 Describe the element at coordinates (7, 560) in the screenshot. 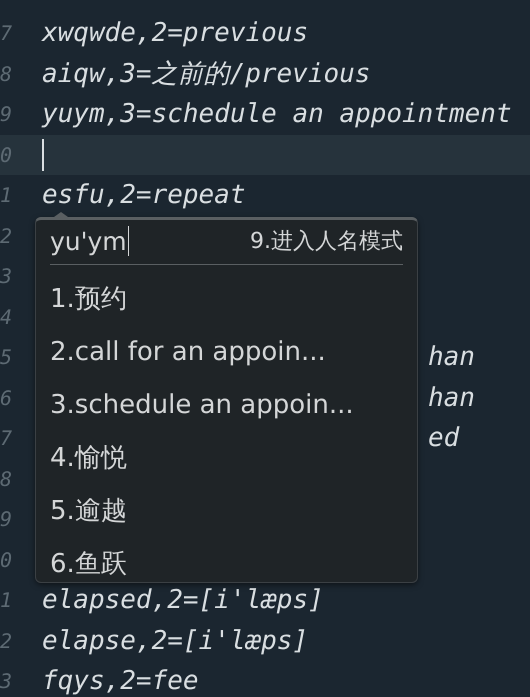

I see `line-number: 0` at that location.